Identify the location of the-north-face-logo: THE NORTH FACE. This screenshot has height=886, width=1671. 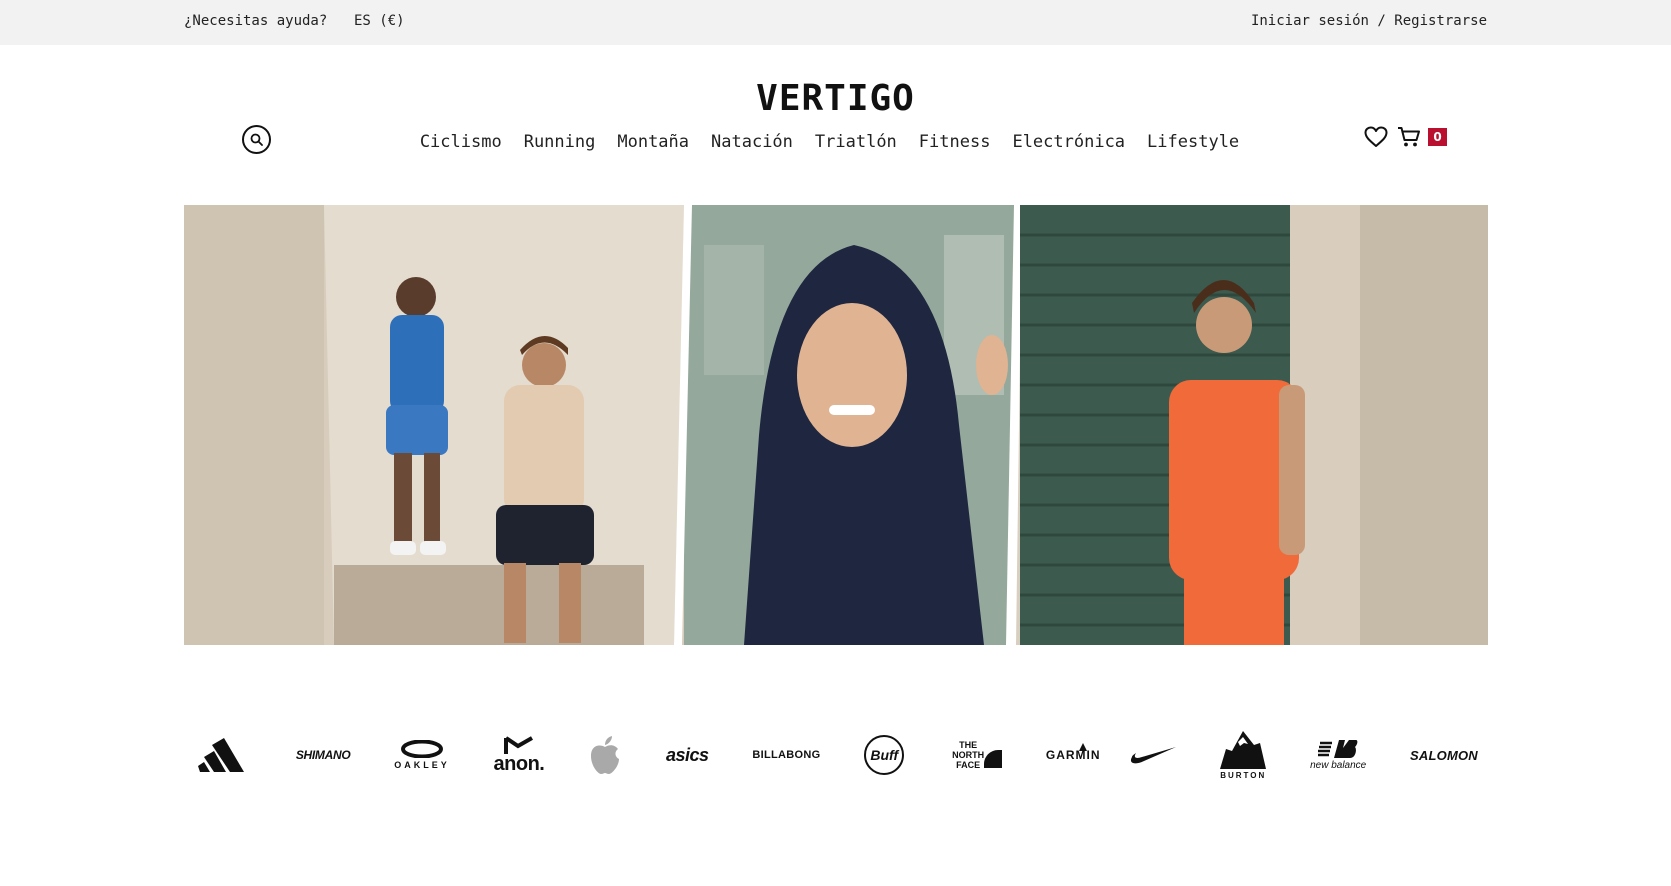
(968, 755).